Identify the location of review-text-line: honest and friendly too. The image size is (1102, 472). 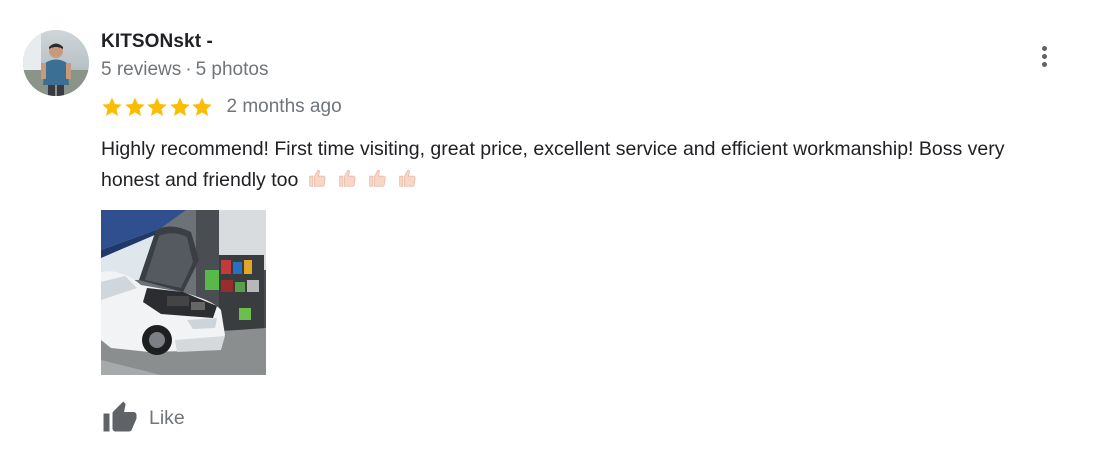
(200, 180).